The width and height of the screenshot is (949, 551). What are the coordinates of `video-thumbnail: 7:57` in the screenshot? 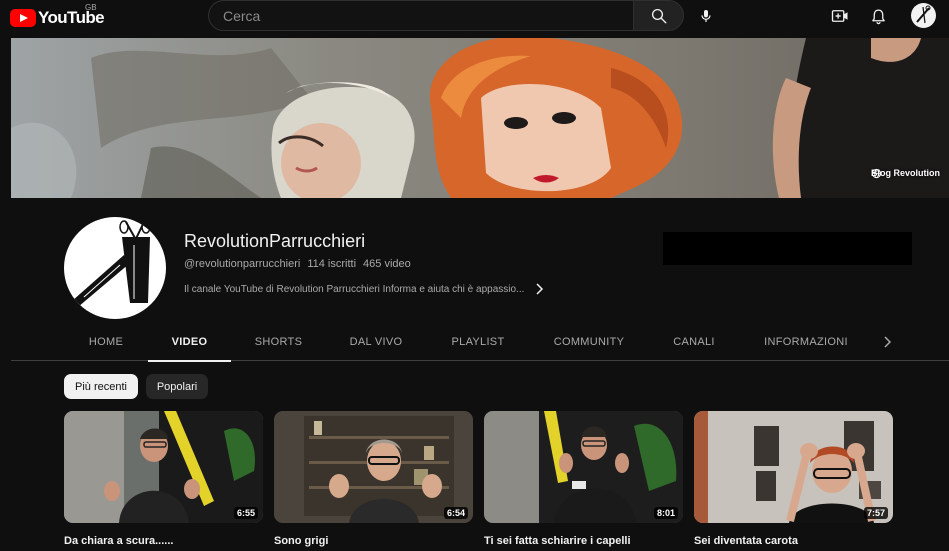 It's located at (793, 467).